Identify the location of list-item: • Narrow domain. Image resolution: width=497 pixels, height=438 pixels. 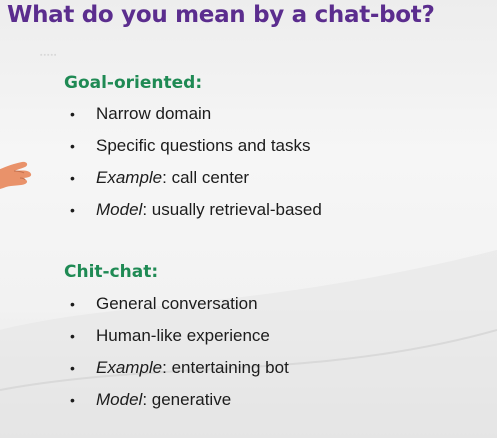
(196, 114).